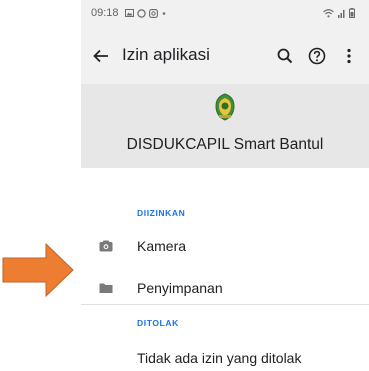  What do you see at coordinates (153, 13) in the screenshot?
I see `instagram-notification-icon` at bounding box center [153, 13].